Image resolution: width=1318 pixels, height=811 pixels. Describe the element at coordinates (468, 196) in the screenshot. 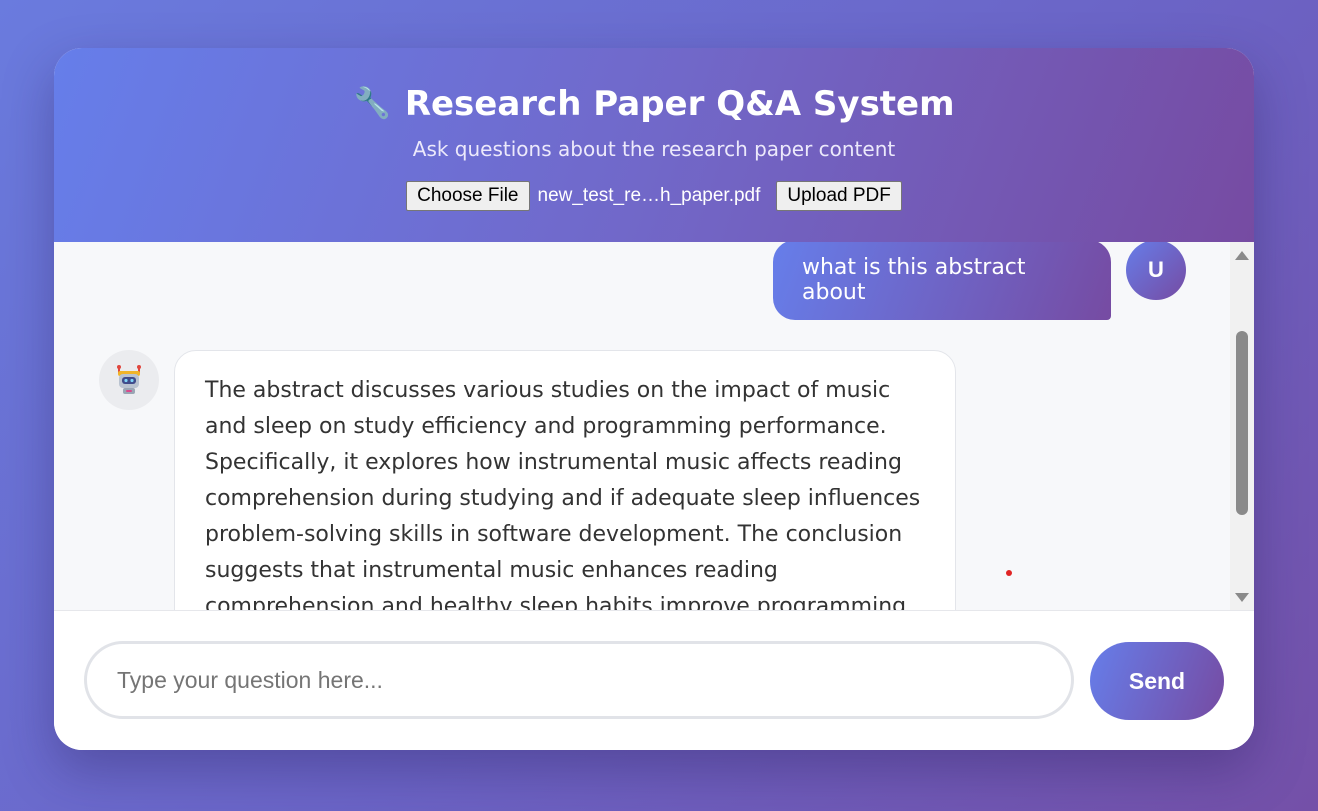

I see `choose-file-button: Choose File` at that location.